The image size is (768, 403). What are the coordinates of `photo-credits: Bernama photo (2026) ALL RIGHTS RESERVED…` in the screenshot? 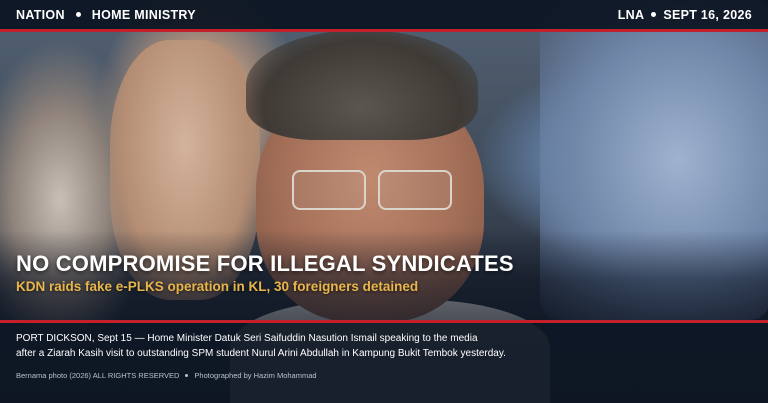 It's located at (384, 375).